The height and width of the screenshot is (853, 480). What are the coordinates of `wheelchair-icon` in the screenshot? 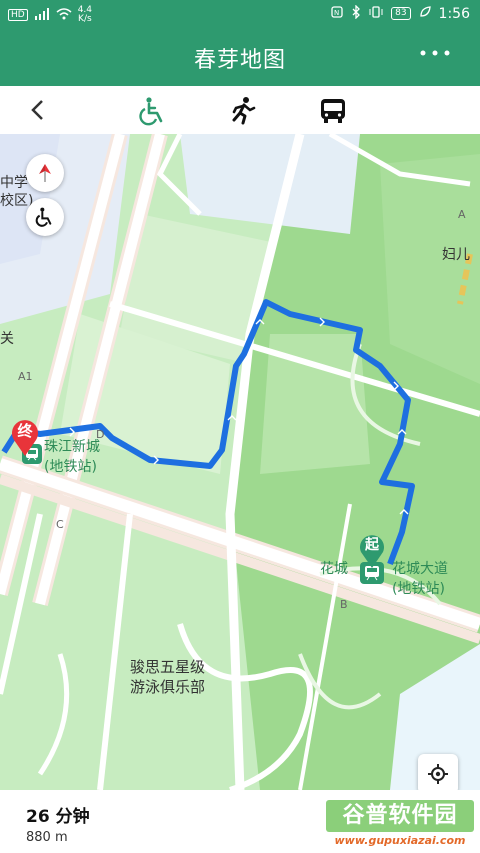 It's located at (43, 217).